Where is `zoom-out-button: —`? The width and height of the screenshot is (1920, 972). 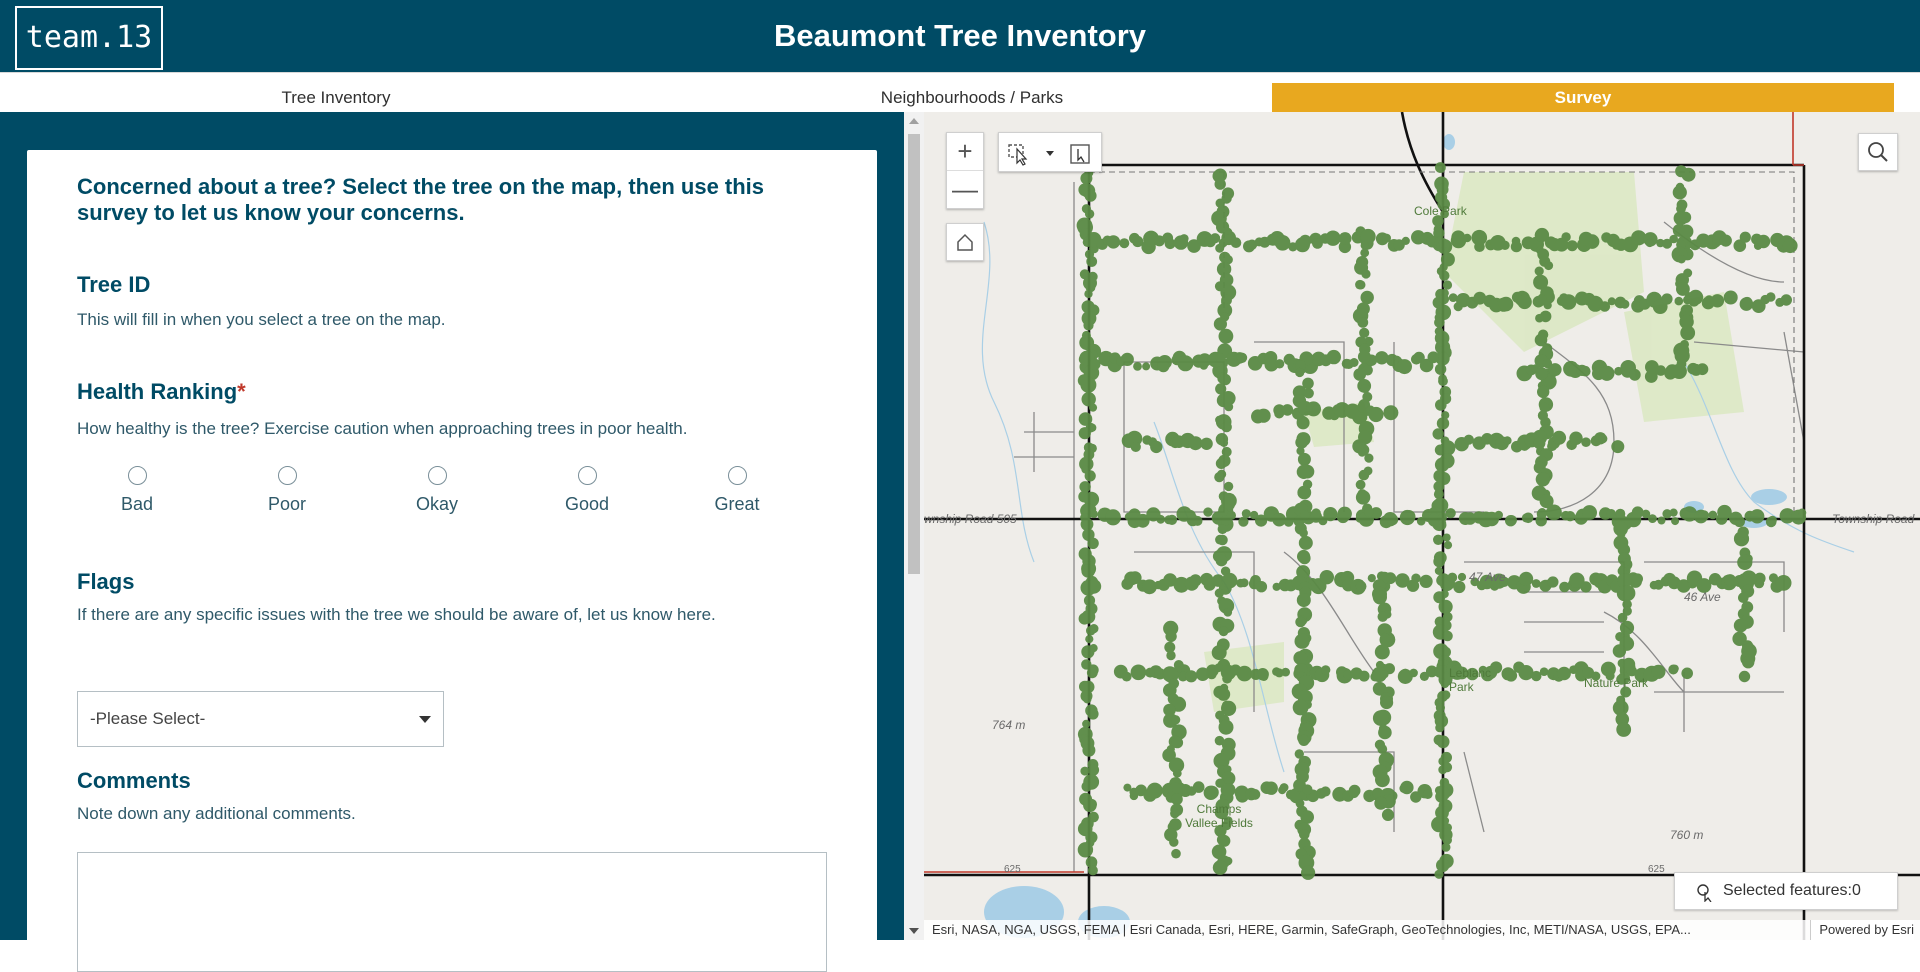
zoom-out-button: — is located at coordinates (965, 190).